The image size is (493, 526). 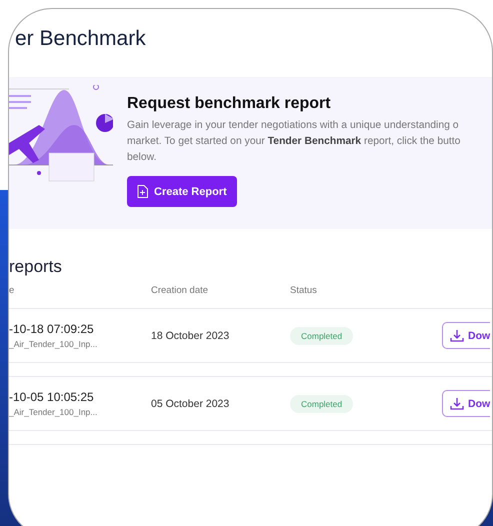 I want to click on column-header: Status, so click(x=304, y=290).